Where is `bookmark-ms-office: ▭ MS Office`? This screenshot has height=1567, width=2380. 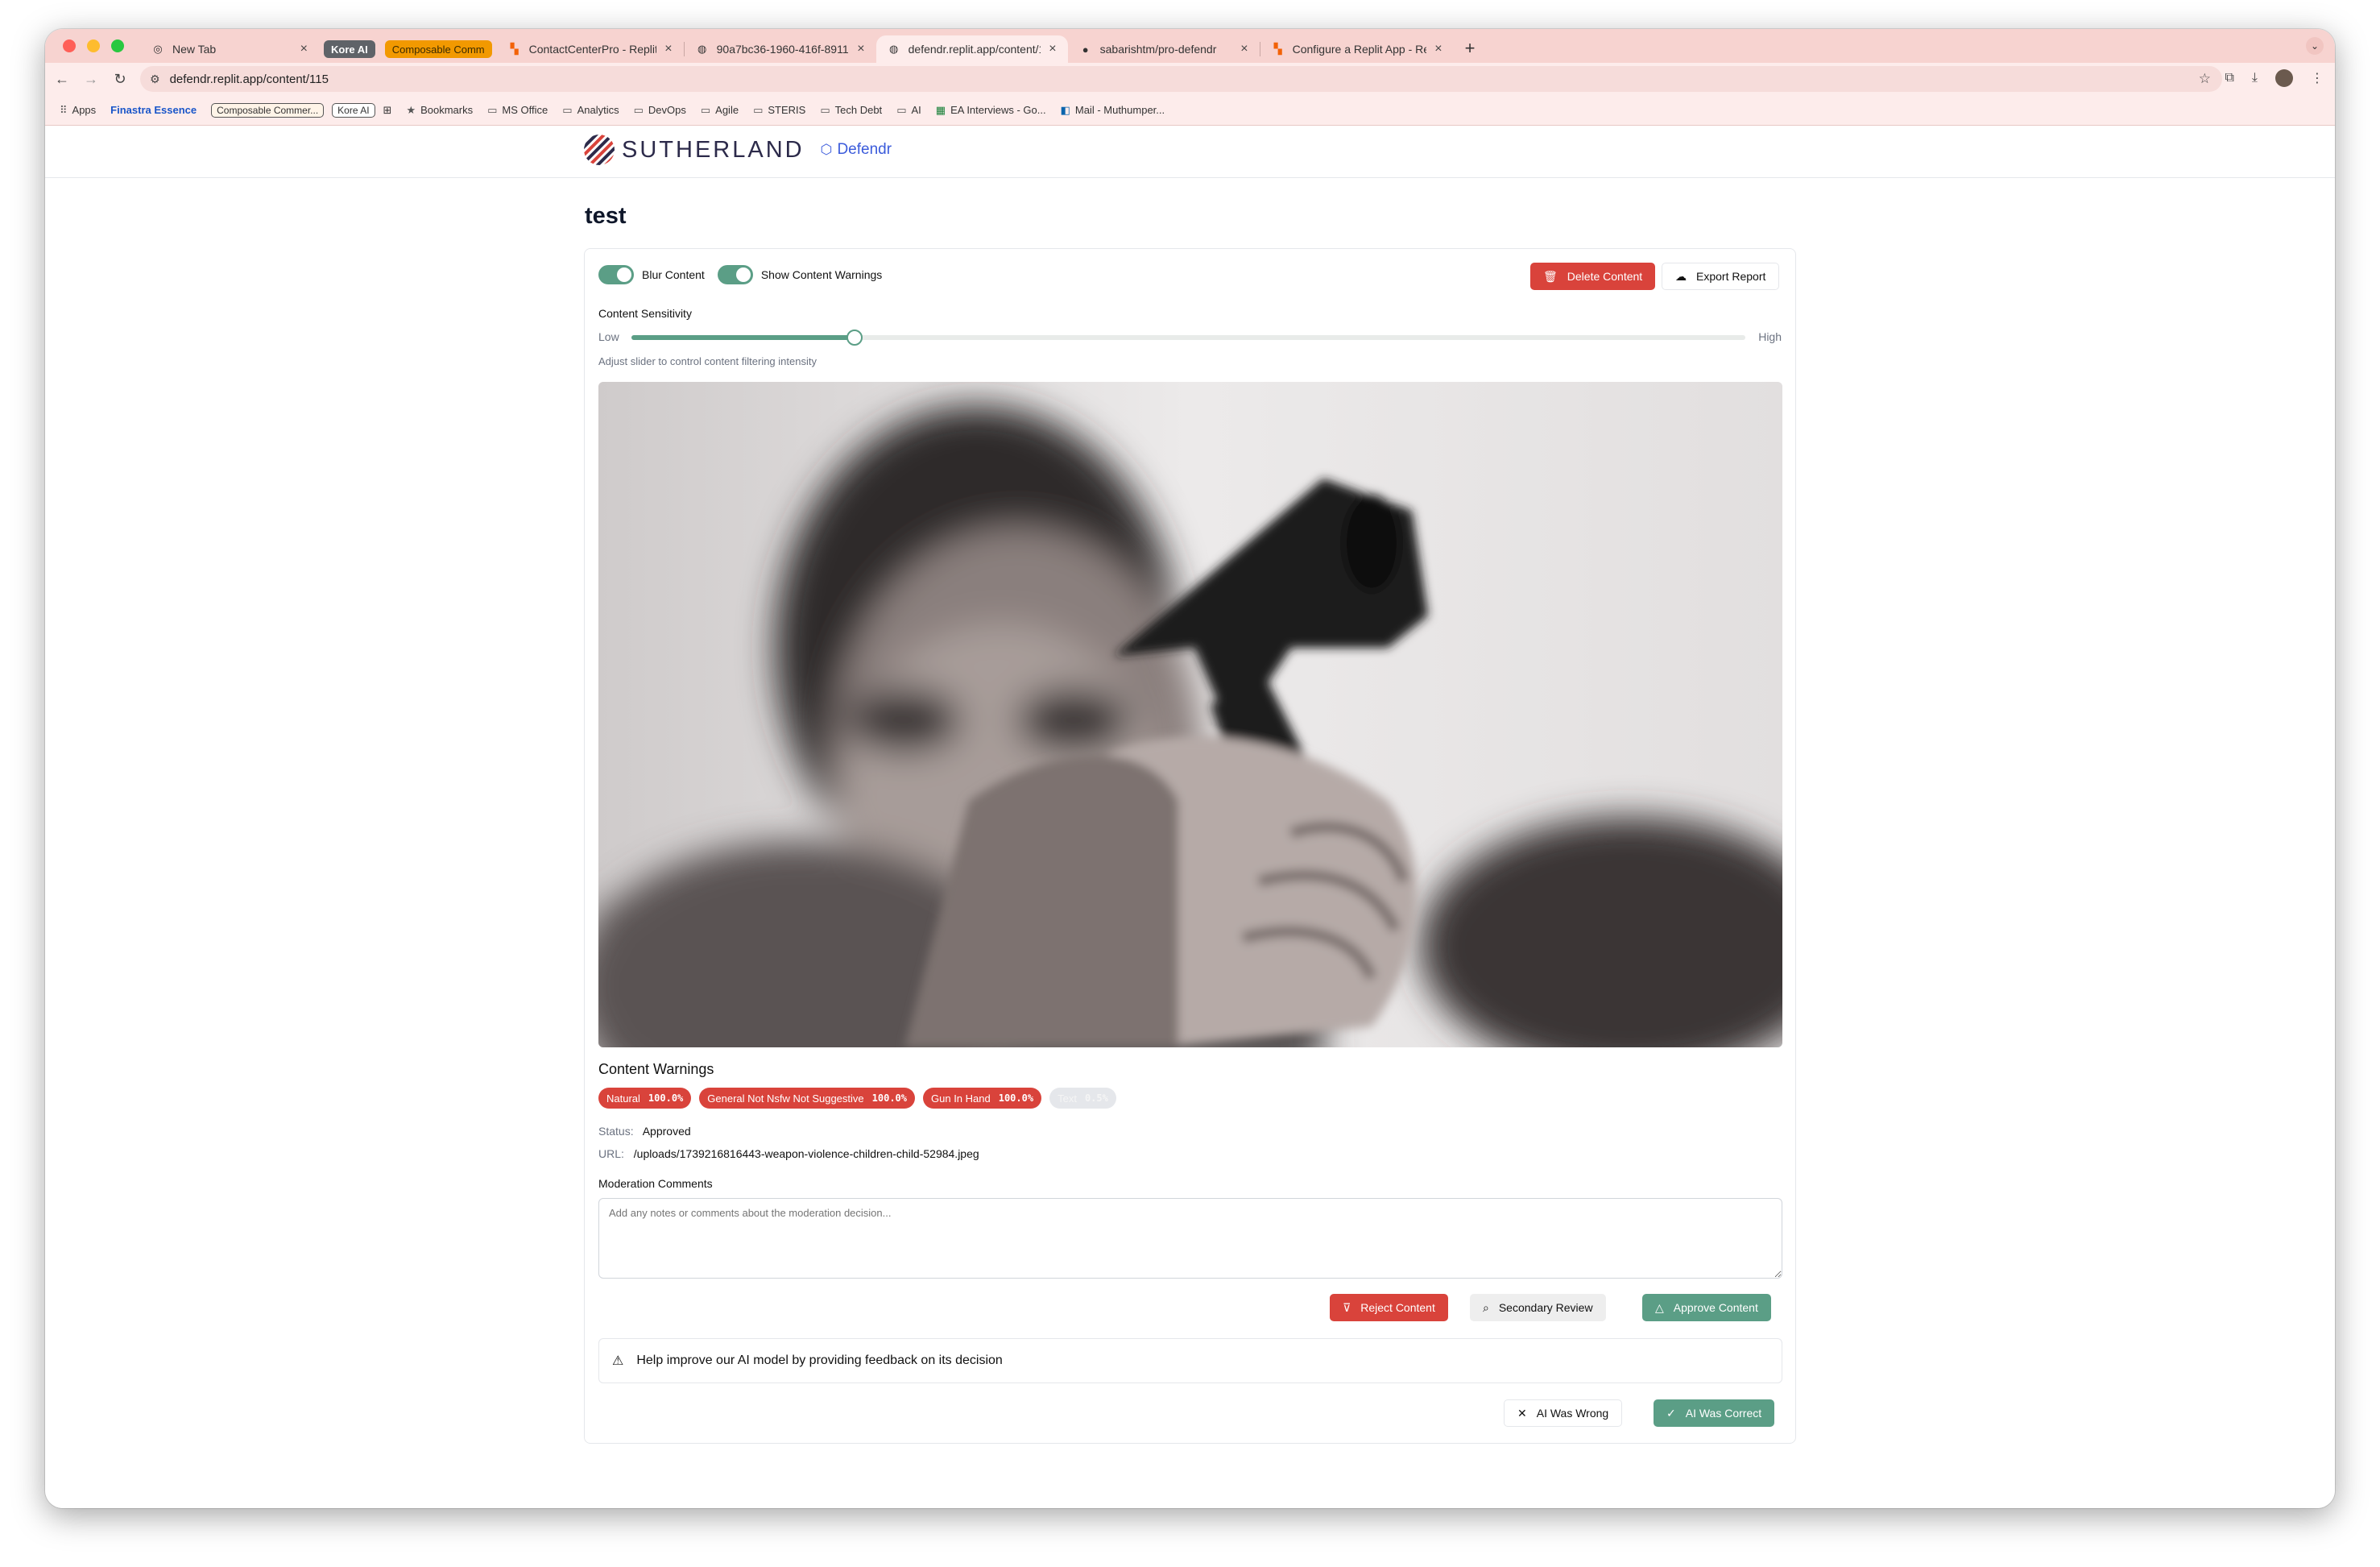
bookmark-ms-office: ▭ MS Office is located at coordinates (517, 111).